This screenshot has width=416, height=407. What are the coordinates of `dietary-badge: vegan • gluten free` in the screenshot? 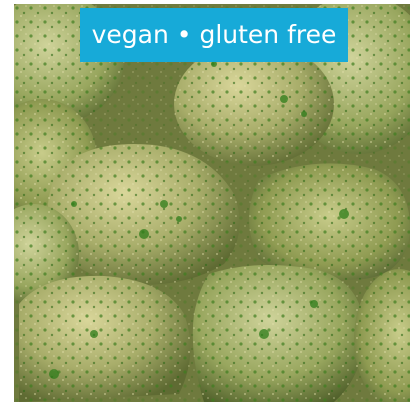 It's located at (214, 35).